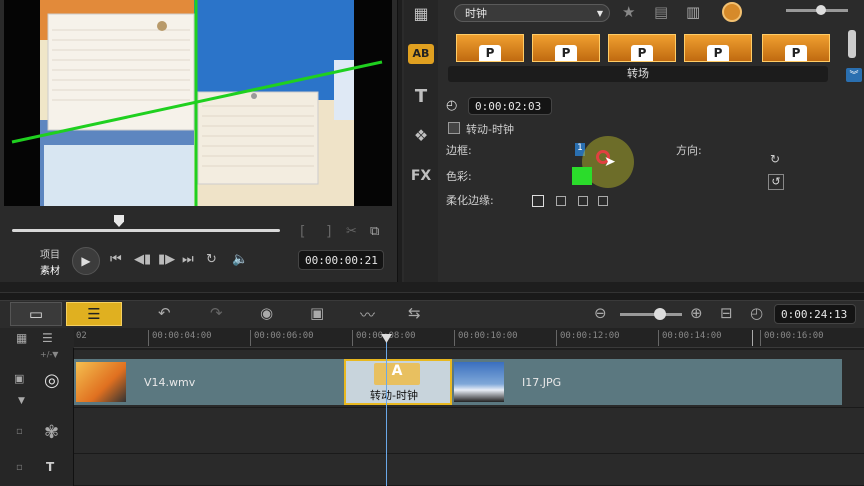 This screenshot has height=486, width=864. What do you see at coordinates (661, 12) in the screenshot?
I see `apply-icon: ▤` at bounding box center [661, 12].